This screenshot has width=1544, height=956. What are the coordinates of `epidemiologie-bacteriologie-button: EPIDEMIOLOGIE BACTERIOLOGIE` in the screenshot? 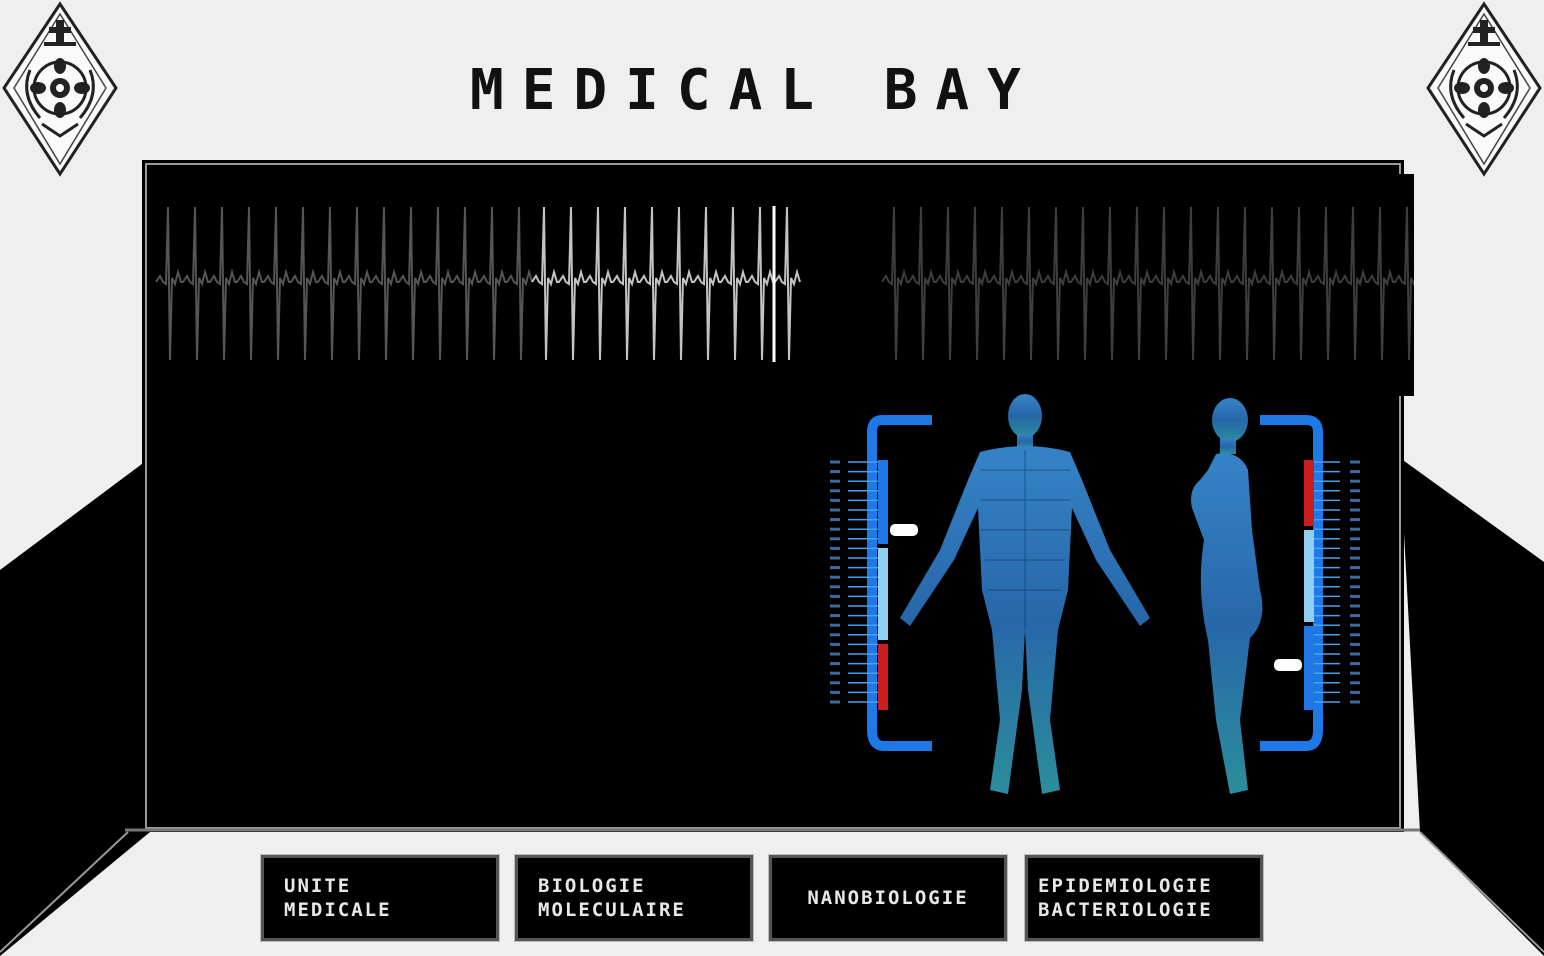 It's located at (1144, 898).